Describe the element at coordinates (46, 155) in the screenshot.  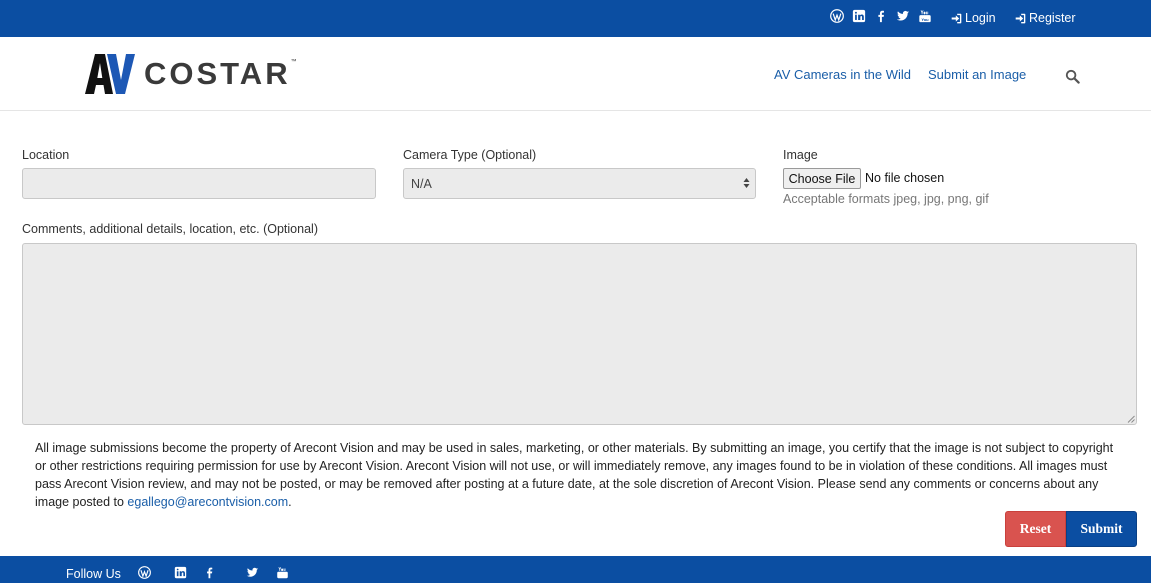
I see `location-label: Location` at that location.